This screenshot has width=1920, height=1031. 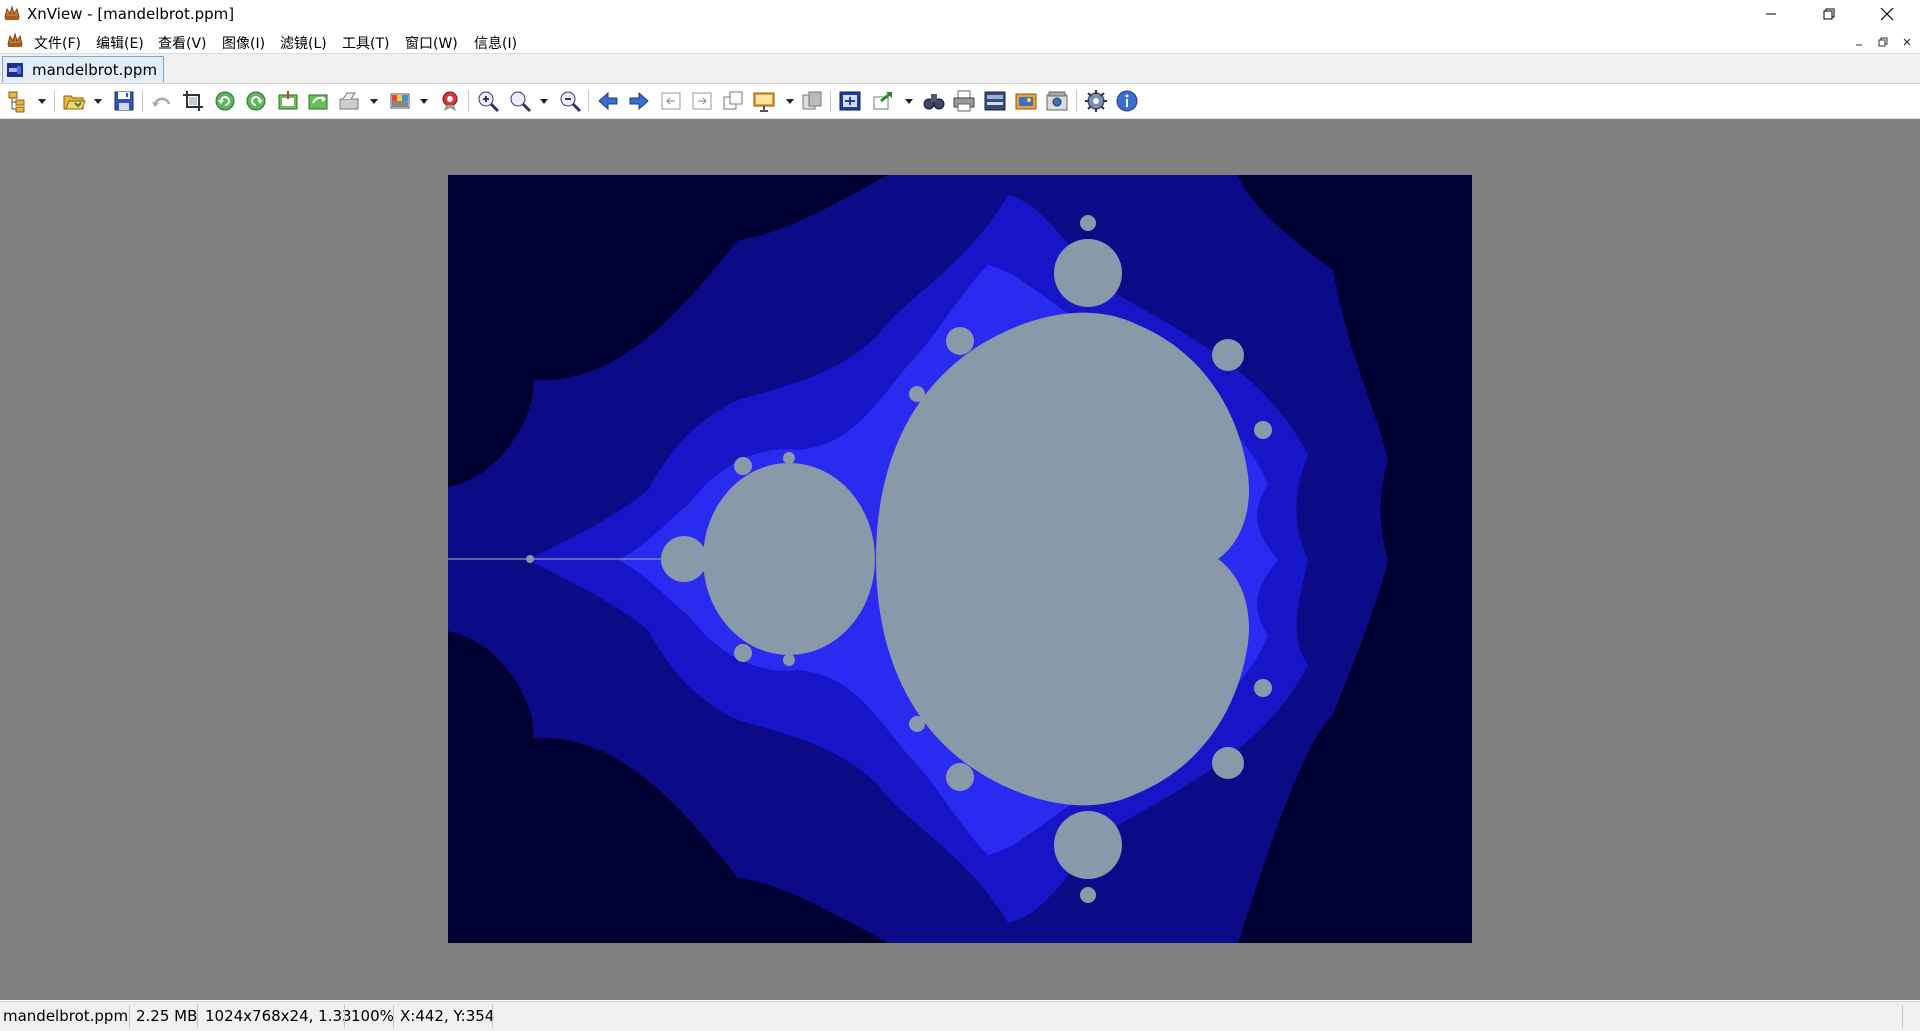 I want to click on last-button, so click(x=702, y=101).